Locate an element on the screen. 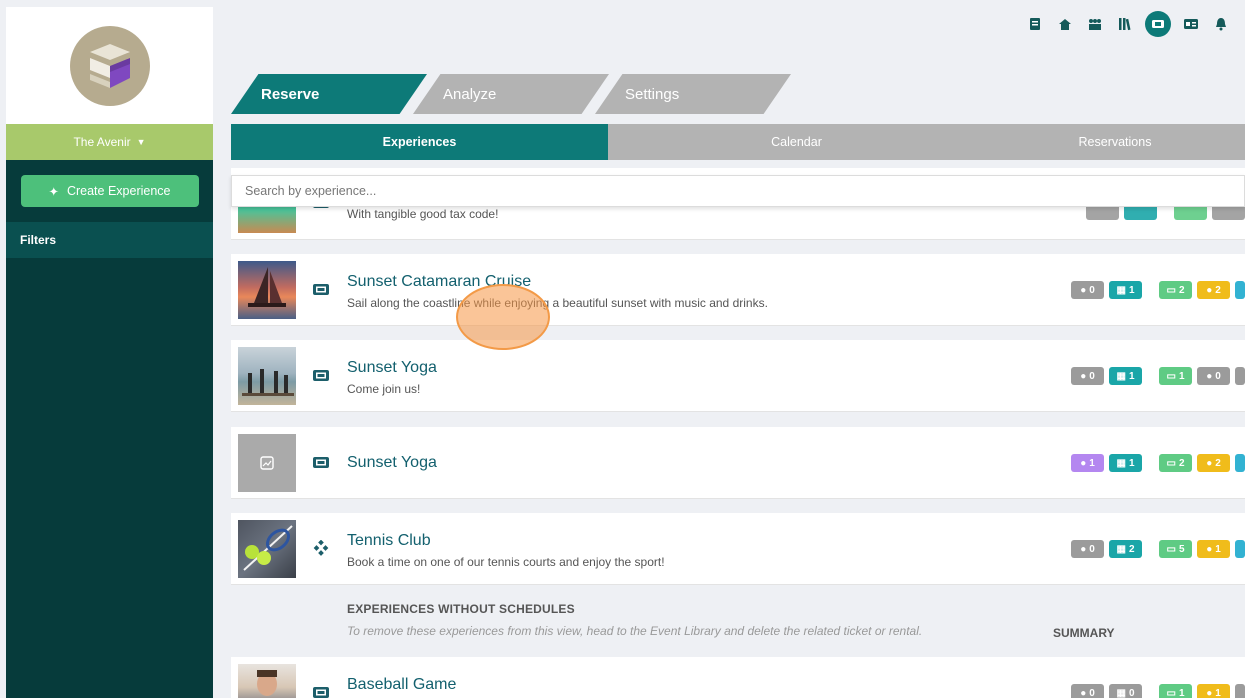  experience-description: Come join us! is located at coordinates (384, 389).